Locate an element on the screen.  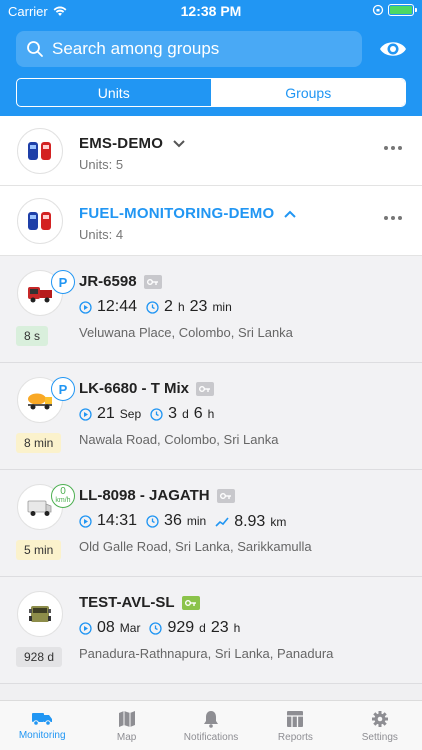
rotation-lock-icon is located at coordinates (378, 10).